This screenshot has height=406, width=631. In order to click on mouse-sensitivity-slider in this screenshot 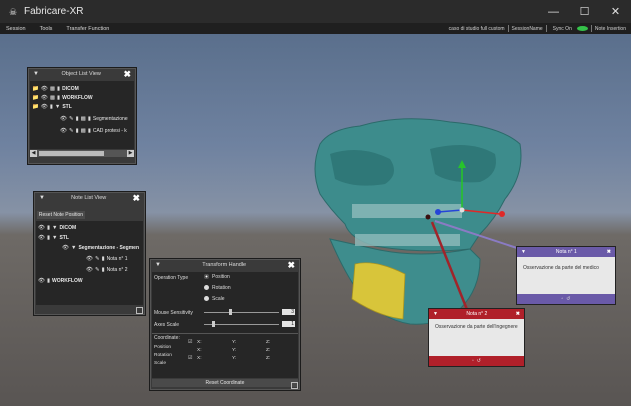, I will do `click(241, 312)`.